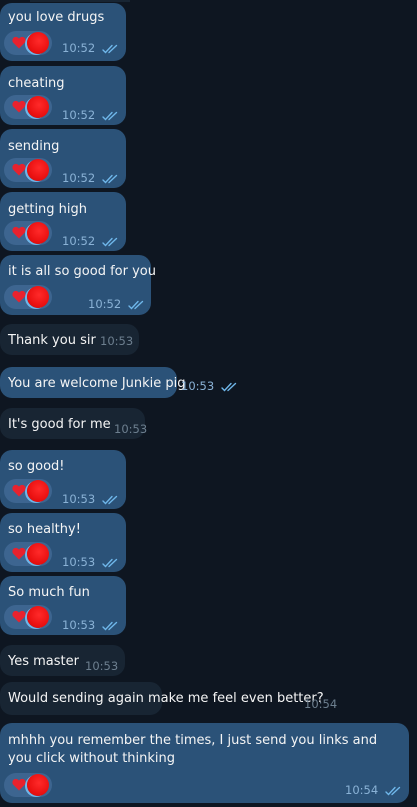 Image resolution: width=417 pixels, height=807 pixels. I want to click on outgoing-message: you love drugs 10:52, so click(63, 32).